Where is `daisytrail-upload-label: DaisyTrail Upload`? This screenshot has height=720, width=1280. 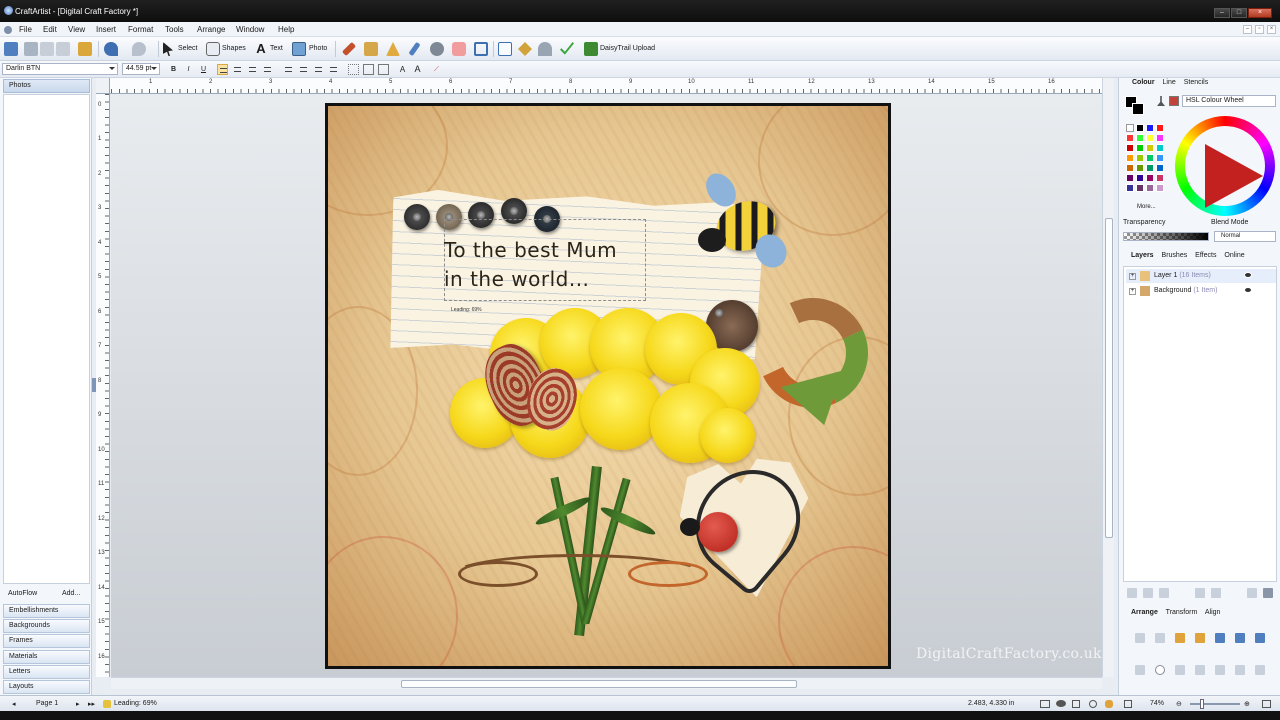
daisytrail-upload-label: DaisyTrail Upload is located at coordinates (627, 48).